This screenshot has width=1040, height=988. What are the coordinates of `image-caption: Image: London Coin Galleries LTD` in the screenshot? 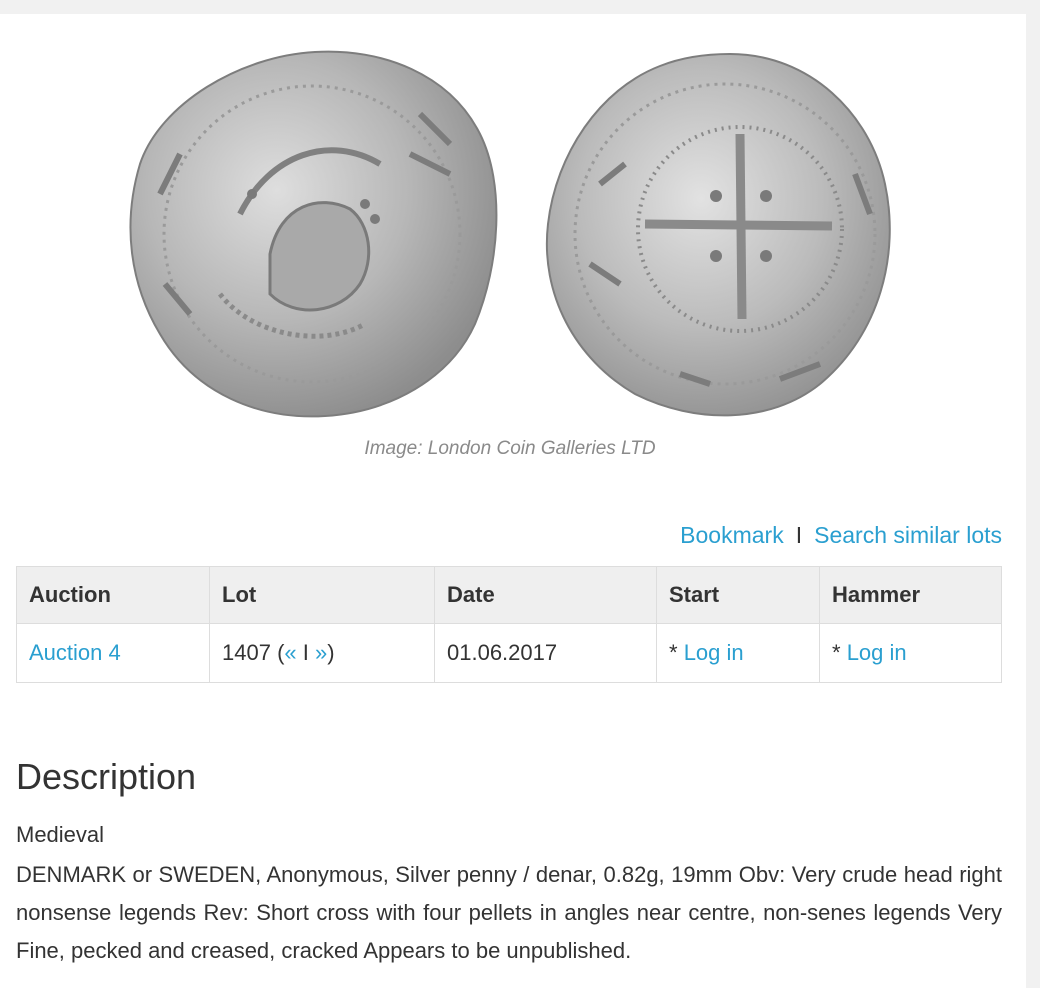 It's located at (510, 448).